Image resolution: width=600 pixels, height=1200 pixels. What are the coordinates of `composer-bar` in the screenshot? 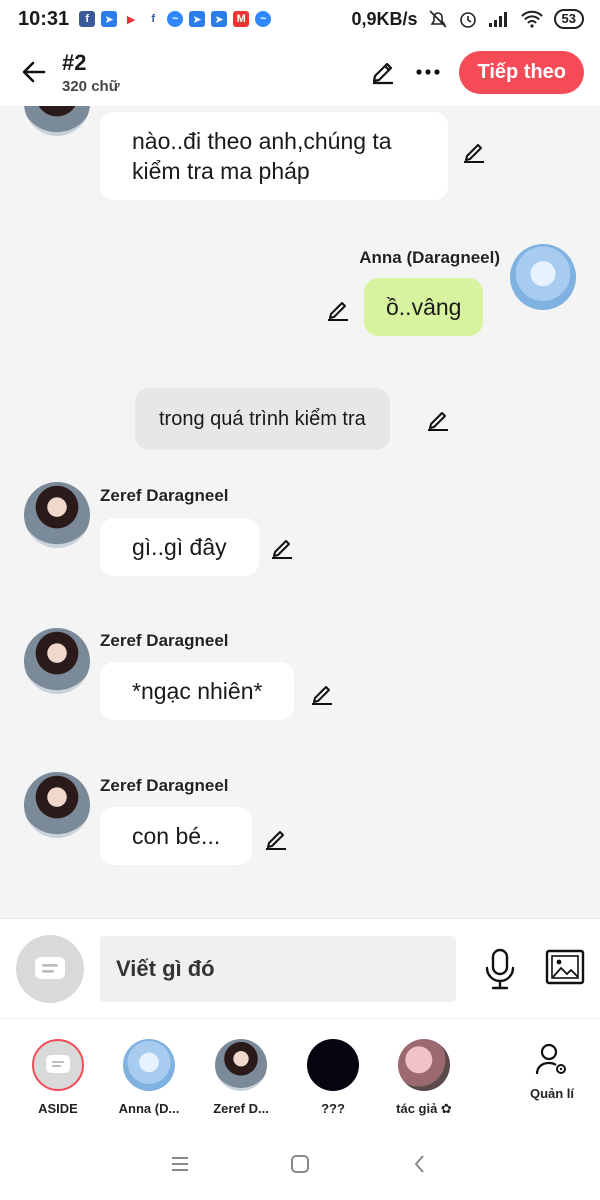 It's located at (300, 968).